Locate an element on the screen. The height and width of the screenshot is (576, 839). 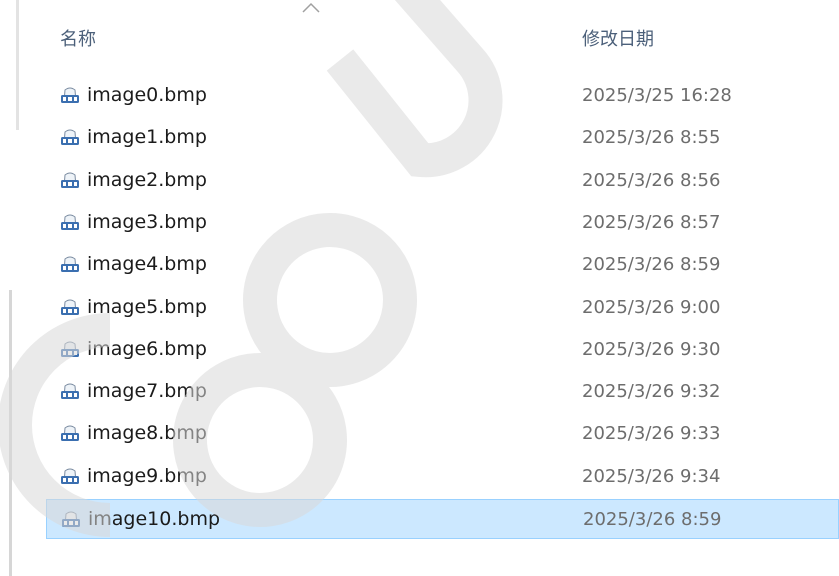
file-row: image8.bmp 2025/3/26 9:33 is located at coordinates (442, 434).